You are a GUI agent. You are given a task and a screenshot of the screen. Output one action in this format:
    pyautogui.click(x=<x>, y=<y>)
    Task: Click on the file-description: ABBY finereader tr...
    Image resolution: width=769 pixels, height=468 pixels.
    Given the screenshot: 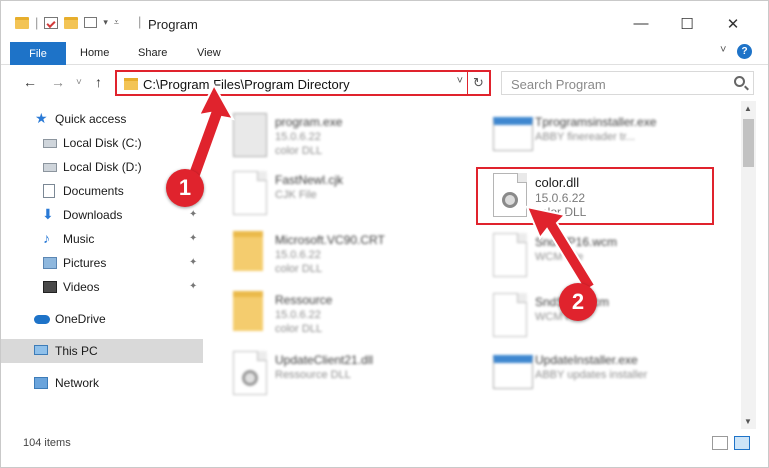 What is the action you would take?
    pyautogui.click(x=585, y=137)
    